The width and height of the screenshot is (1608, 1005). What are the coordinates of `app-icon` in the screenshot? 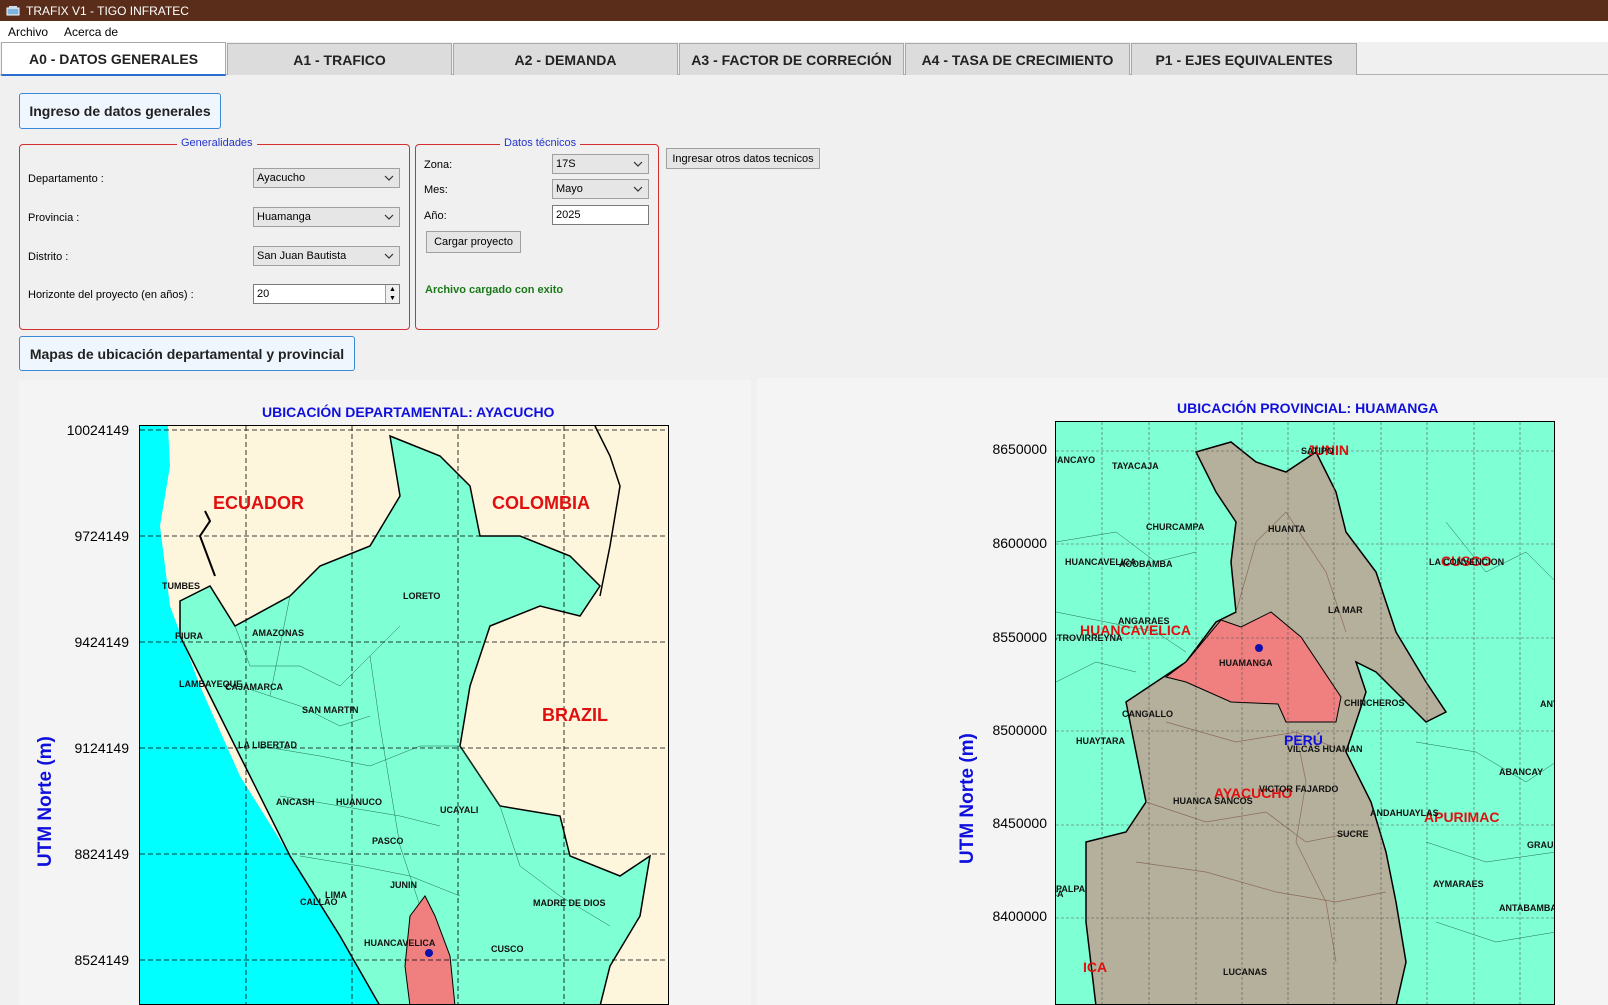 It's located at (13, 11).